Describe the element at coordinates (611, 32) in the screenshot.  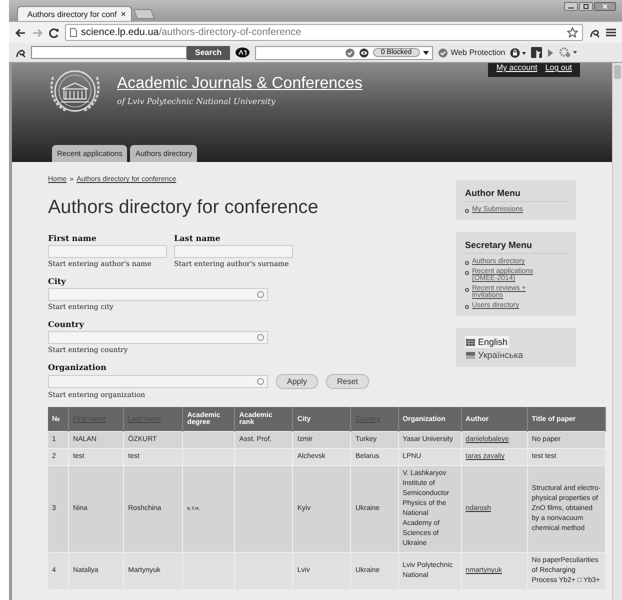
I see `menu-icon` at that location.